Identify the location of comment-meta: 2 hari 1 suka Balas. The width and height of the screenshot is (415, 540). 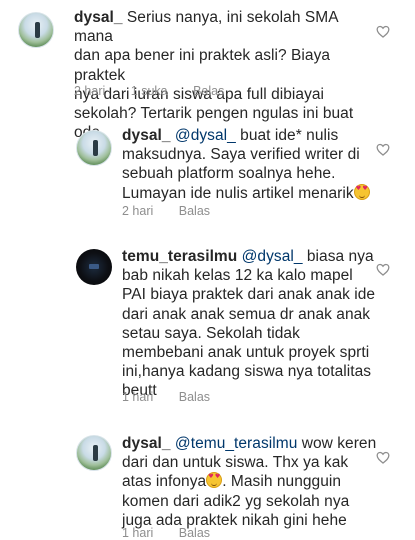
(149, 91).